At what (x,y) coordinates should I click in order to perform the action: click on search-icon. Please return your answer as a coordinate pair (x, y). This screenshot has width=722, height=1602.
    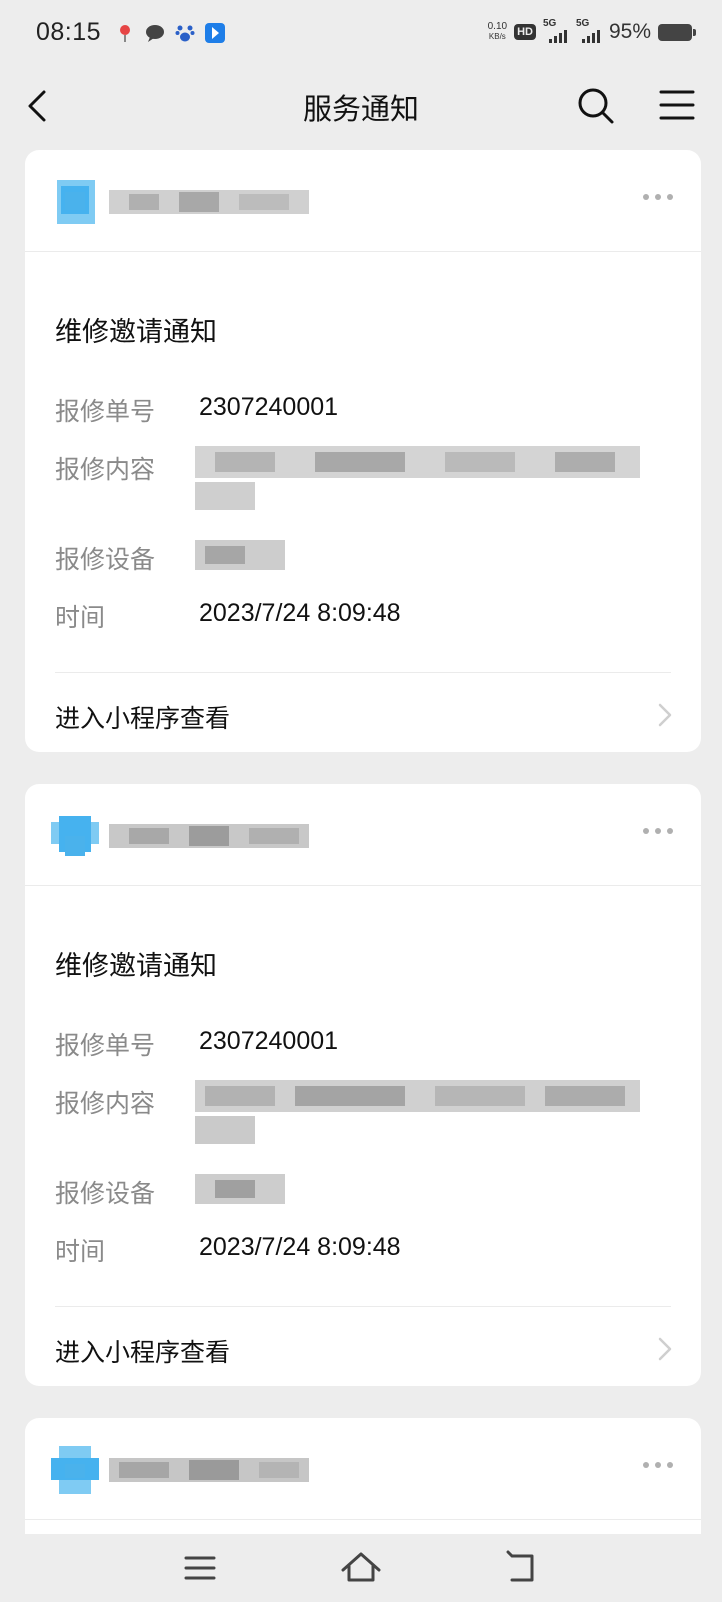
    Looking at the image, I should click on (595, 105).